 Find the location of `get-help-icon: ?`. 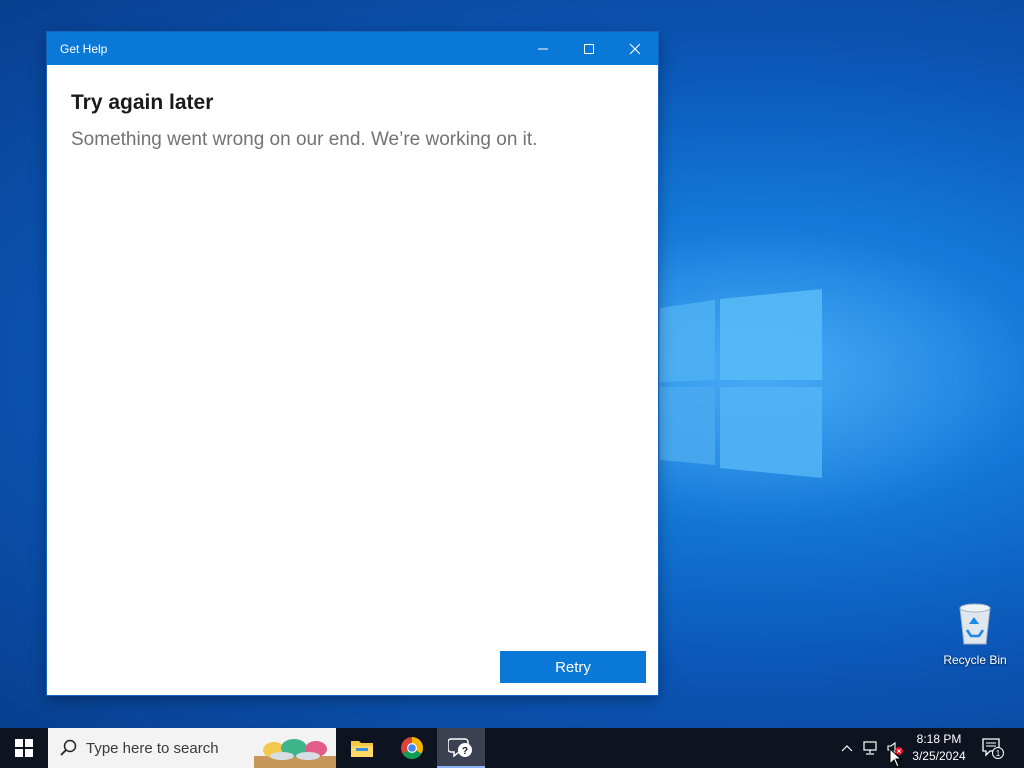

get-help-icon: ? is located at coordinates (460, 748).